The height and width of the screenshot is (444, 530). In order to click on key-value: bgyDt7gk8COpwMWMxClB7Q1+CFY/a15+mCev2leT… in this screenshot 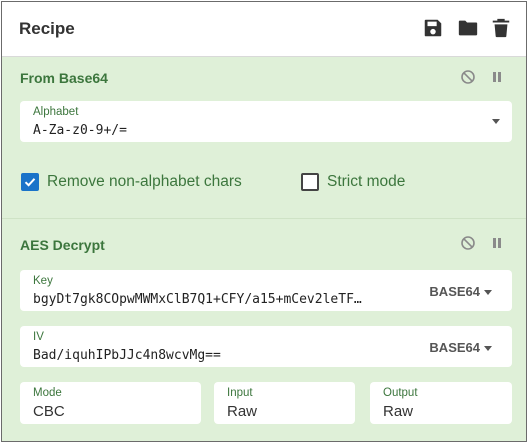, I will do `click(197, 299)`.